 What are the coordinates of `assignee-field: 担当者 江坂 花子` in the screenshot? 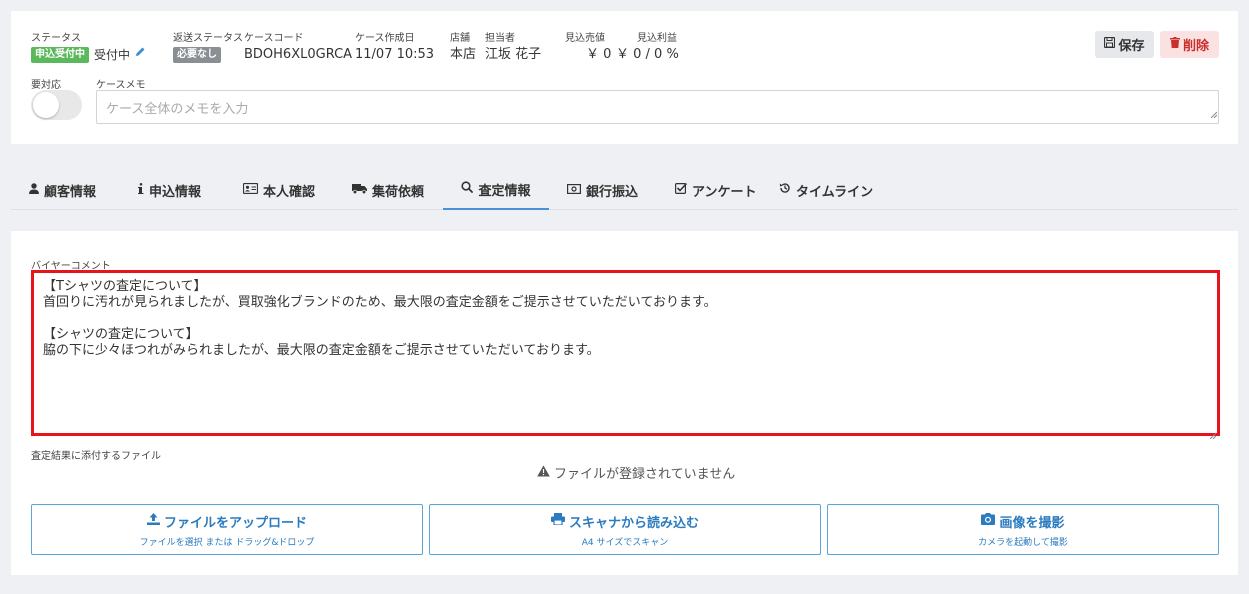 It's located at (513, 48).